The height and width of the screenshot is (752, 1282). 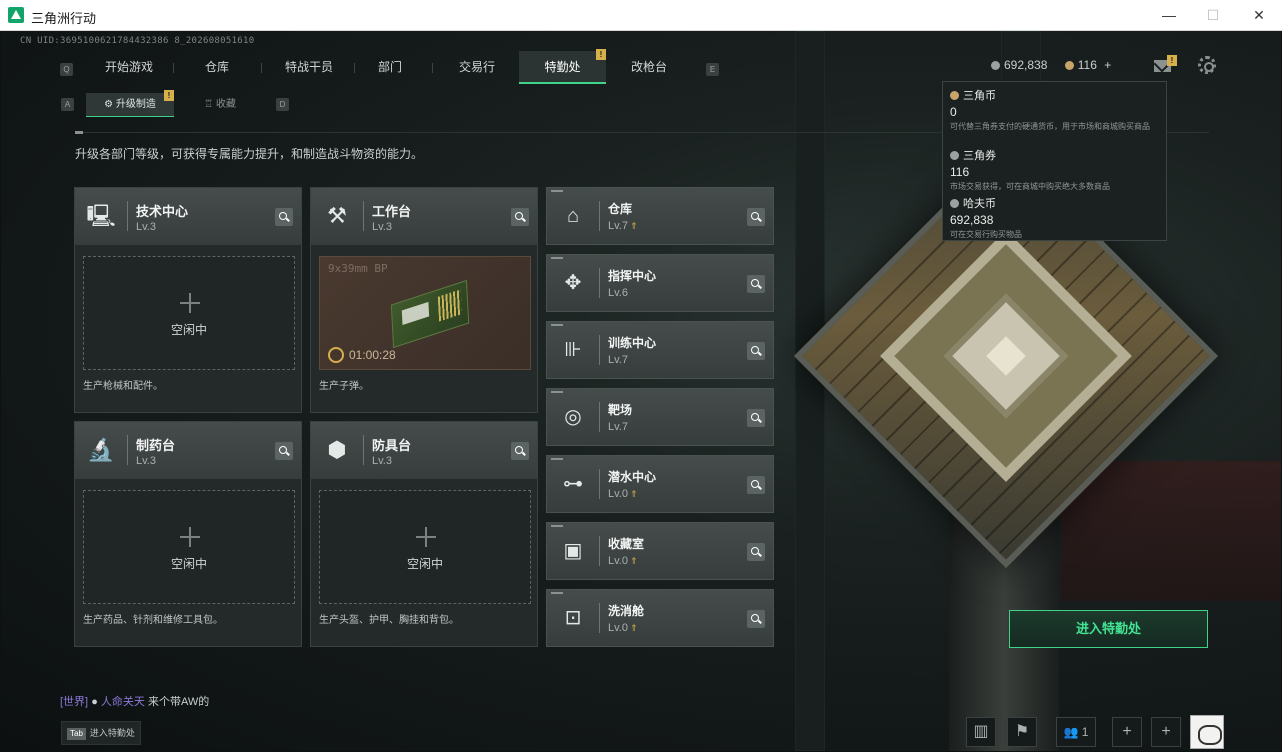 I want to click on triangle-coin-icon, so click(x=954, y=95).